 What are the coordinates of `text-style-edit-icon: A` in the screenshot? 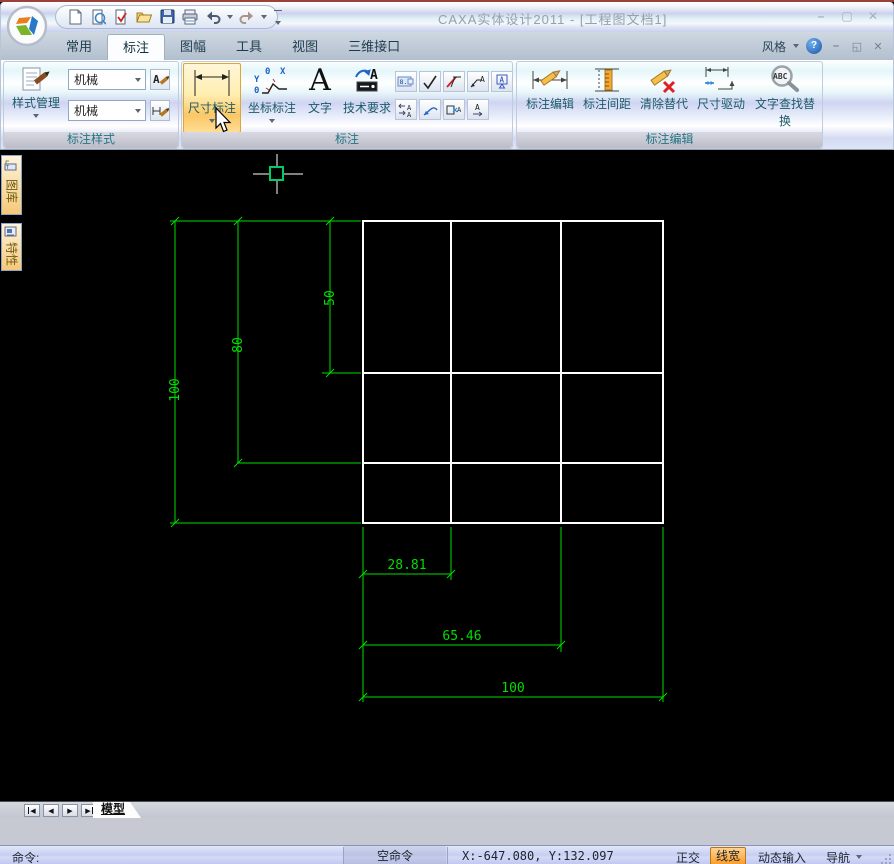 It's located at (160, 79).